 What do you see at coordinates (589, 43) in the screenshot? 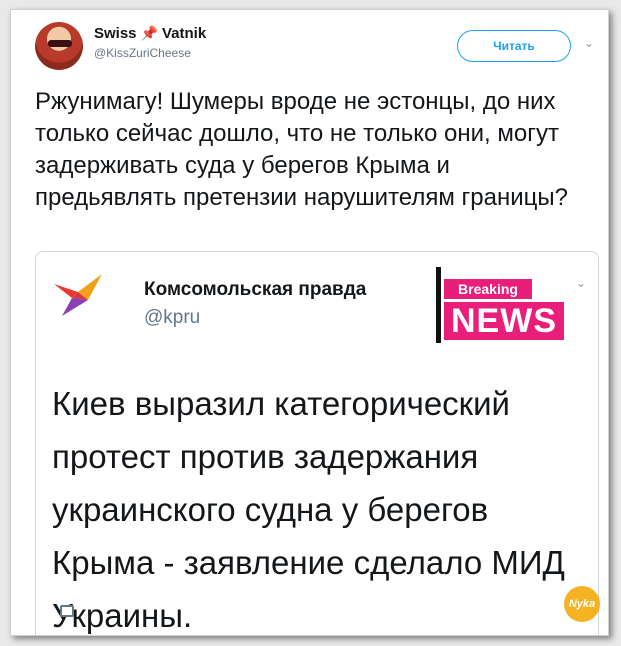
I see `chevron-down-icon: ⌄` at bounding box center [589, 43].